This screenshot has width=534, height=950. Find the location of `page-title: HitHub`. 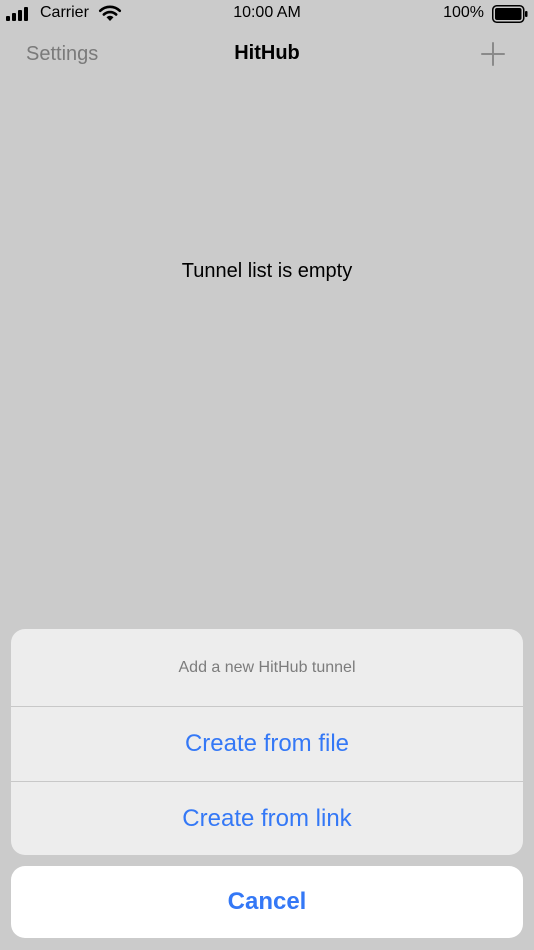

page-title: HitHub is located at coordinates (267, 53).